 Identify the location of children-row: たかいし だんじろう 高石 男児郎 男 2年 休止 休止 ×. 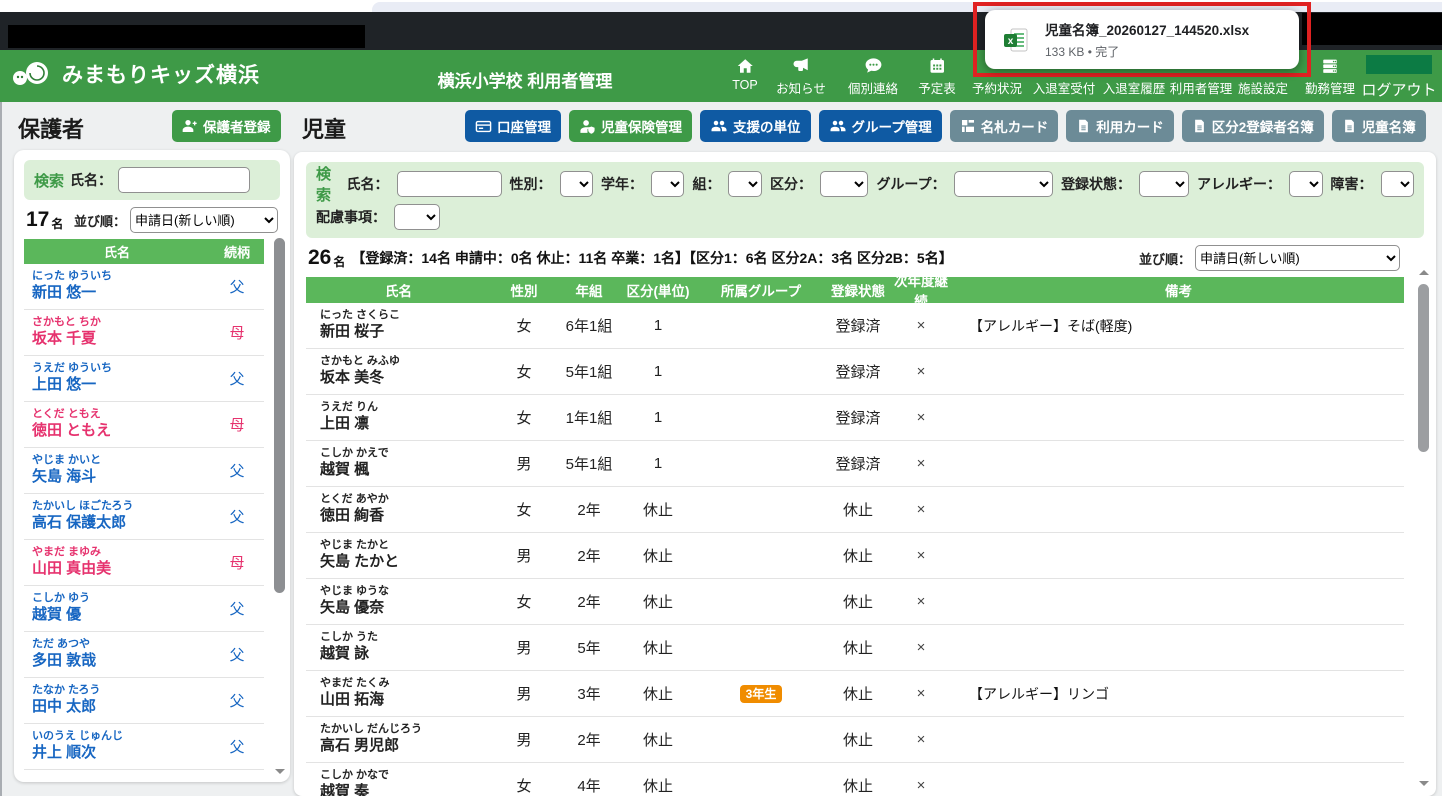
(855, 740).